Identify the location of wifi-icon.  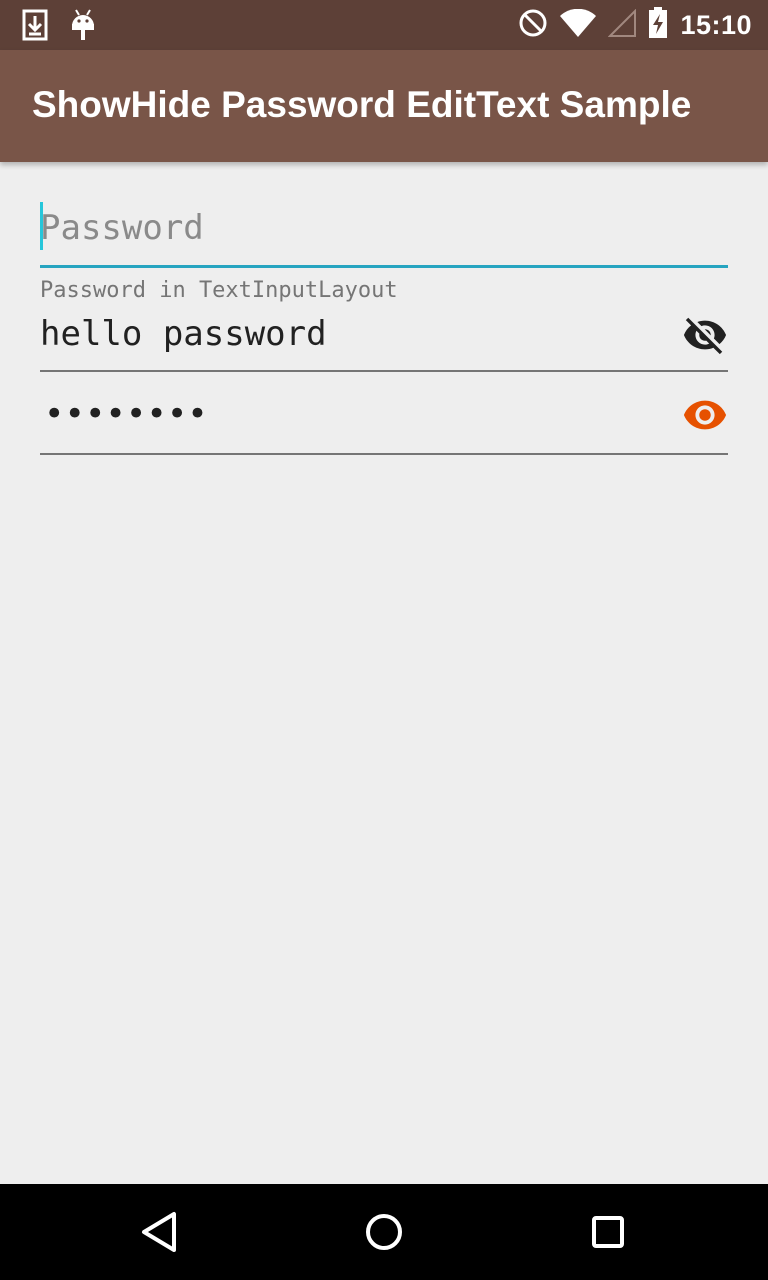
(578, 24).